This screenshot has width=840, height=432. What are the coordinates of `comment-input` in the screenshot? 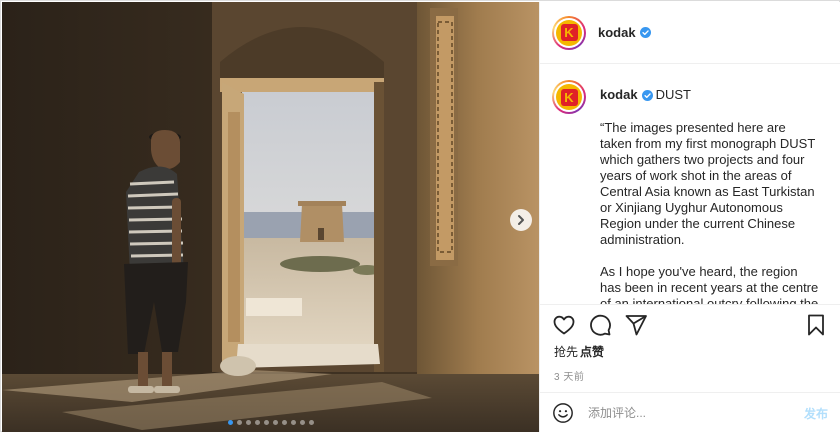 It's located at (683, 413).